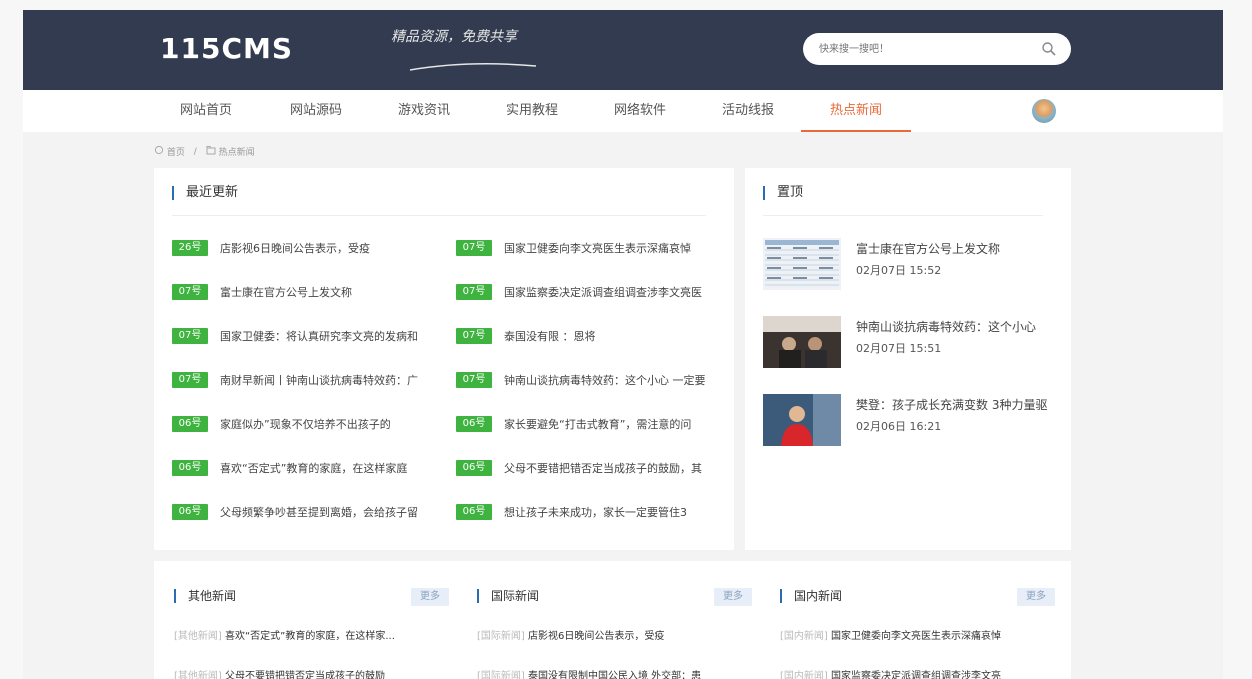 This screenshot has height=679, width=1252. Describe the element at coordinates (473, 67) in the screenshot. I see `slogan-underline` at that location.